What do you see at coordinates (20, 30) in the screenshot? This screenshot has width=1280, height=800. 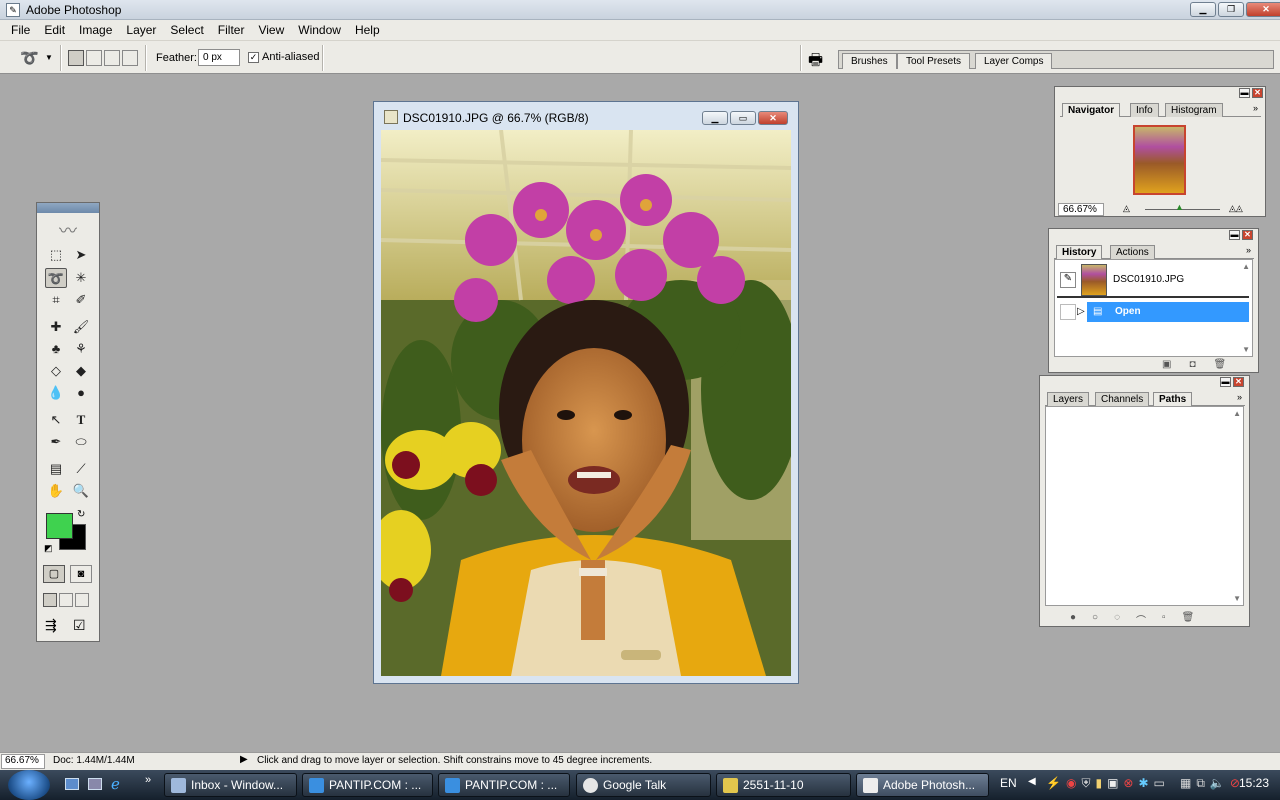 I see `menu-file: File` at bounding box center [20, 30].